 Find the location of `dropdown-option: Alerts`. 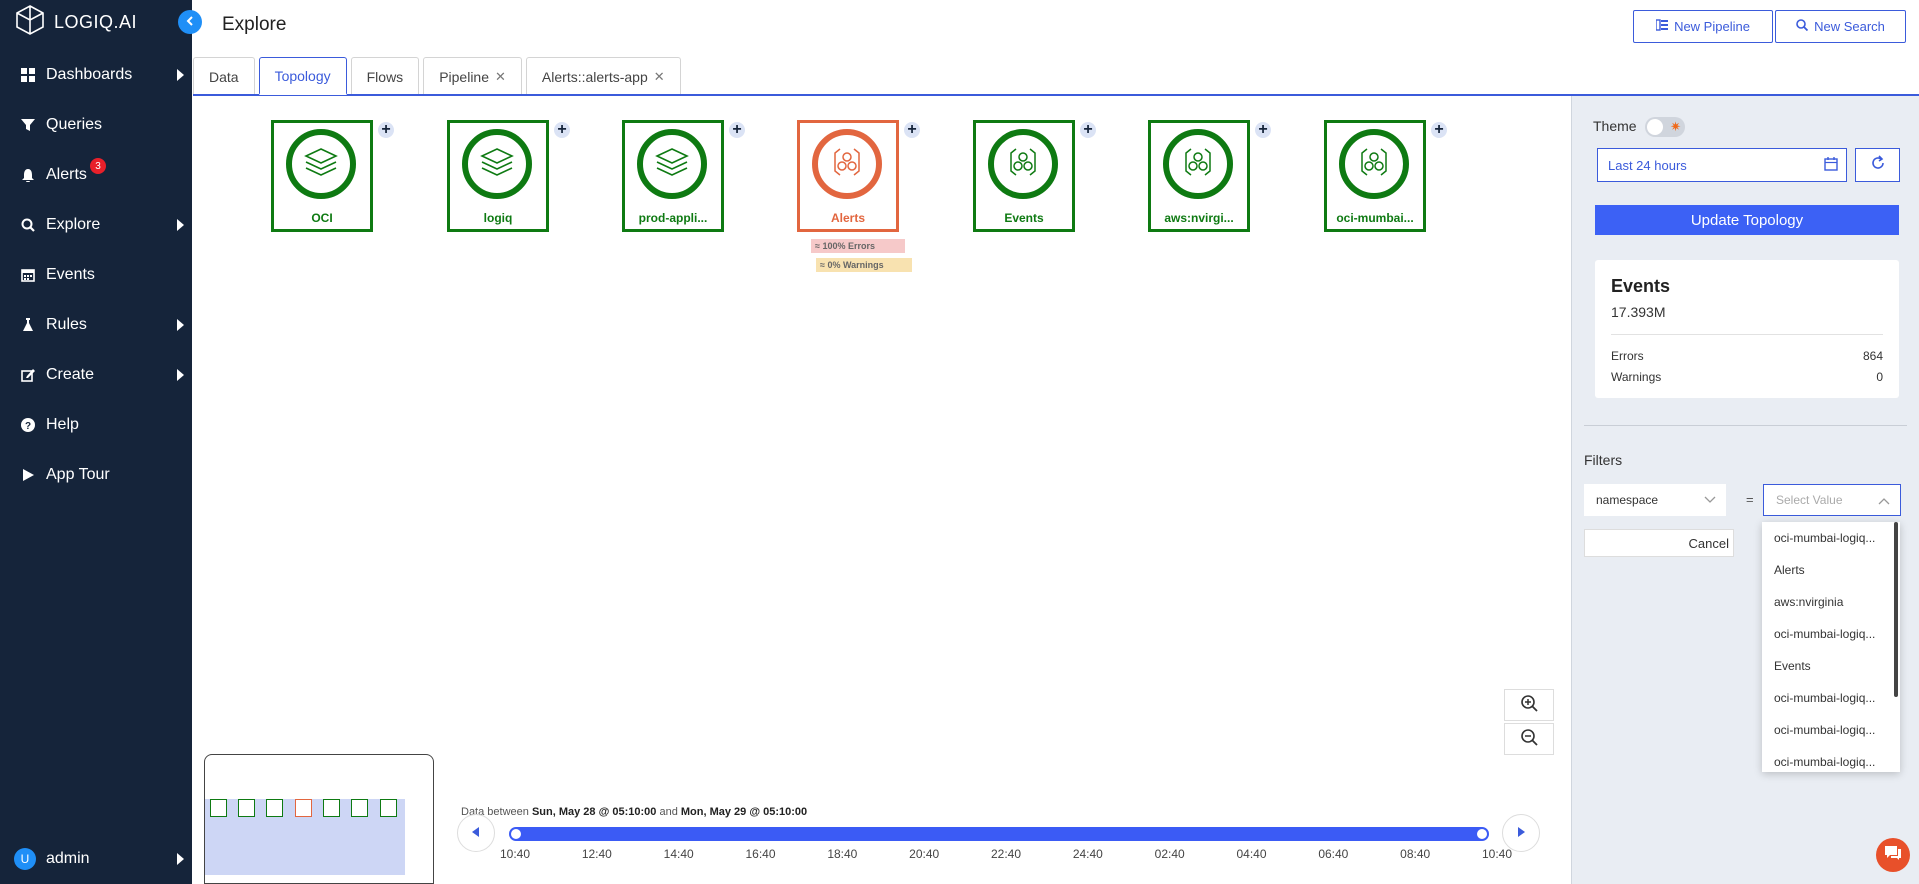

dropdown-option: Alerts is located at coordinates (1827, 570).